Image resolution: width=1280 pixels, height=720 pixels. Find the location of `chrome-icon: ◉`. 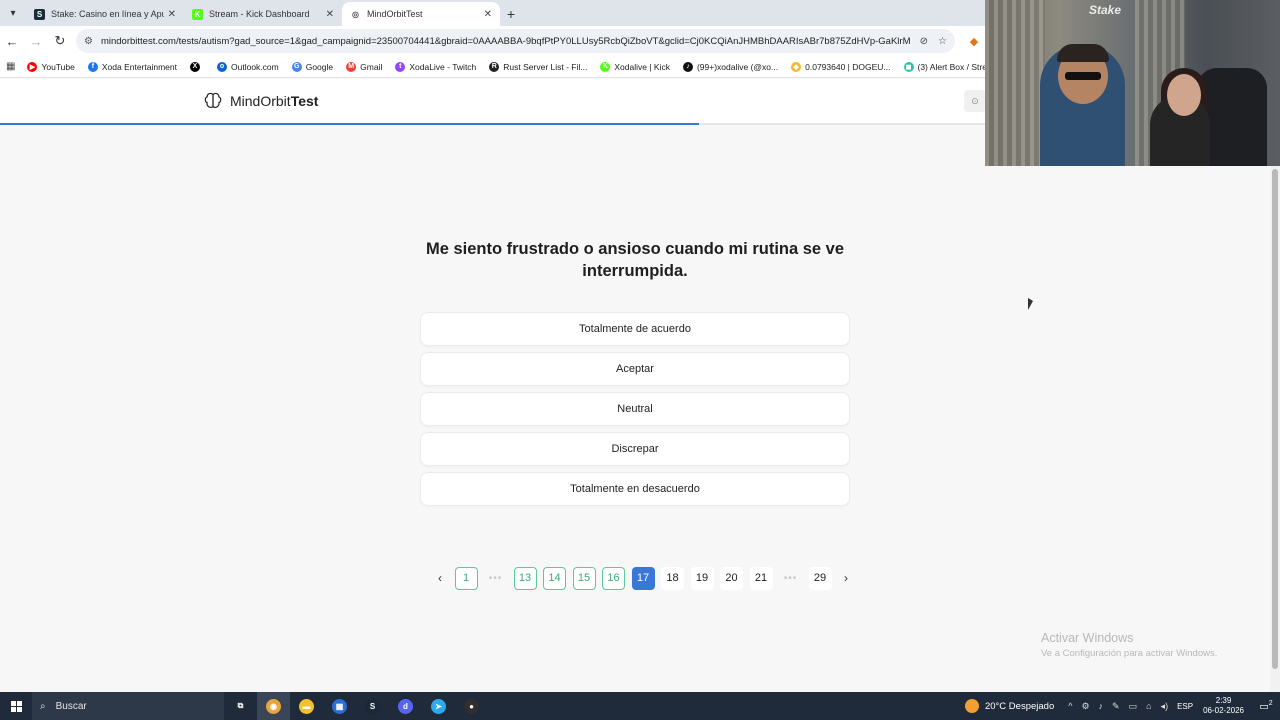

chrome-icon: ◉ is located at coordinates (273, 706).